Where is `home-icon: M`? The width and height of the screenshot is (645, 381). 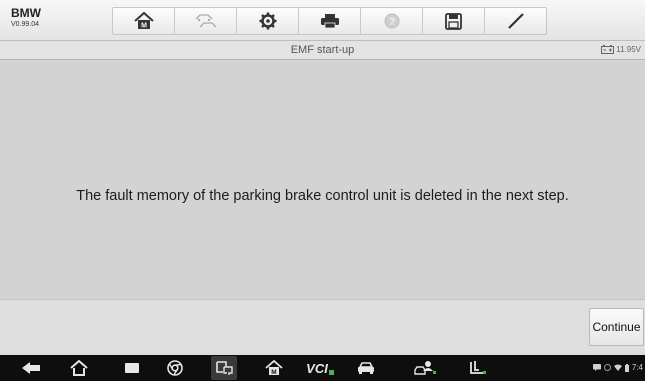 home-icon: M is located at coordinates (143, 21).